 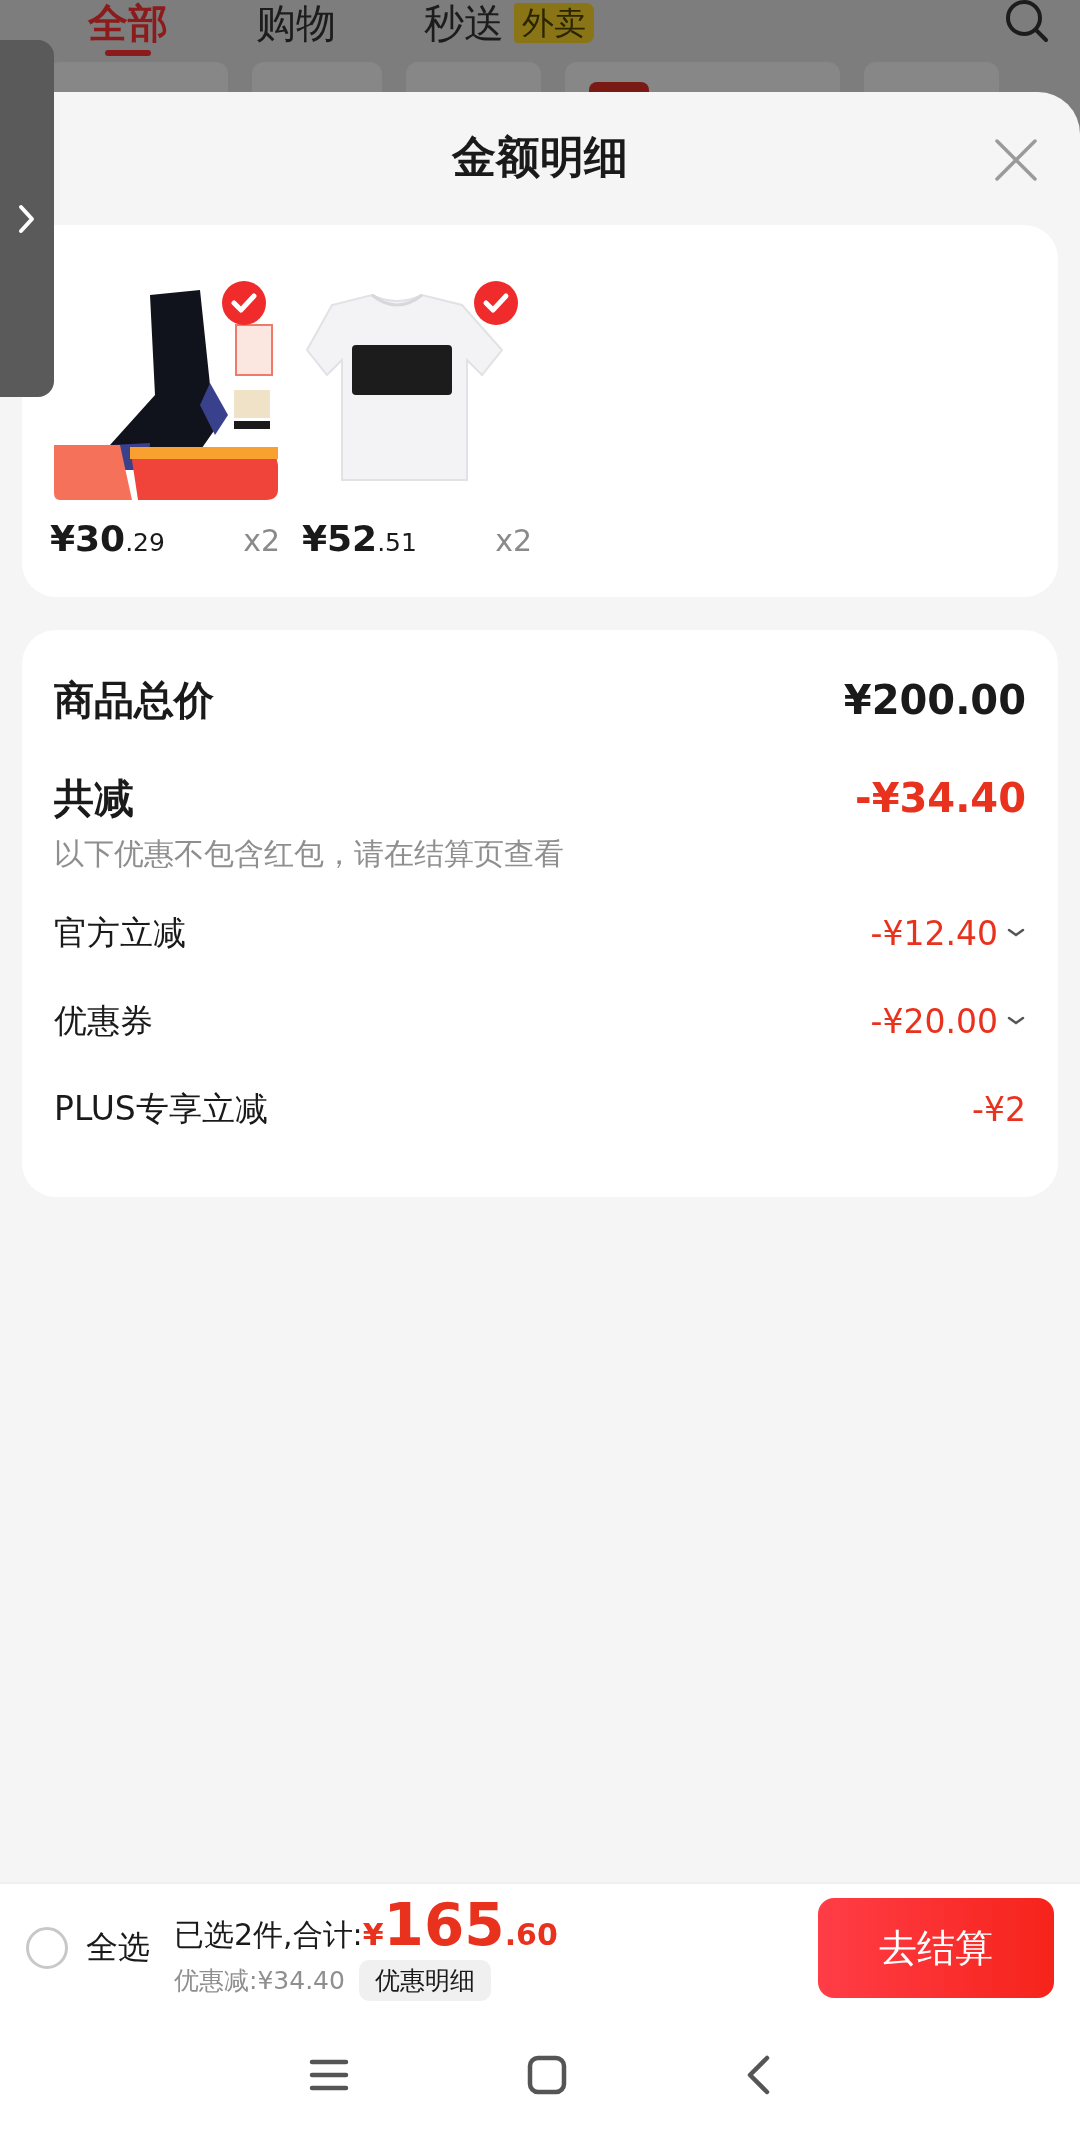 I want to click on summary-label: PLUS专享立减, so click(x=161, y=1108).